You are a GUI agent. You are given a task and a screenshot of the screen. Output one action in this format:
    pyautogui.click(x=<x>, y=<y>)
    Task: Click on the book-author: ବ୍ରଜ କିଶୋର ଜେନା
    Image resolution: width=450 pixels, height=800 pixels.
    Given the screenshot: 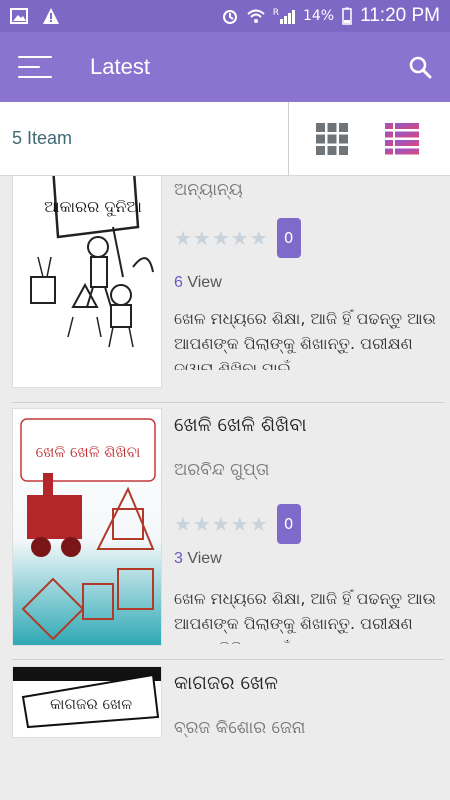 What is the action you would take?
    pyautogui.click(x=240, y=728)
    